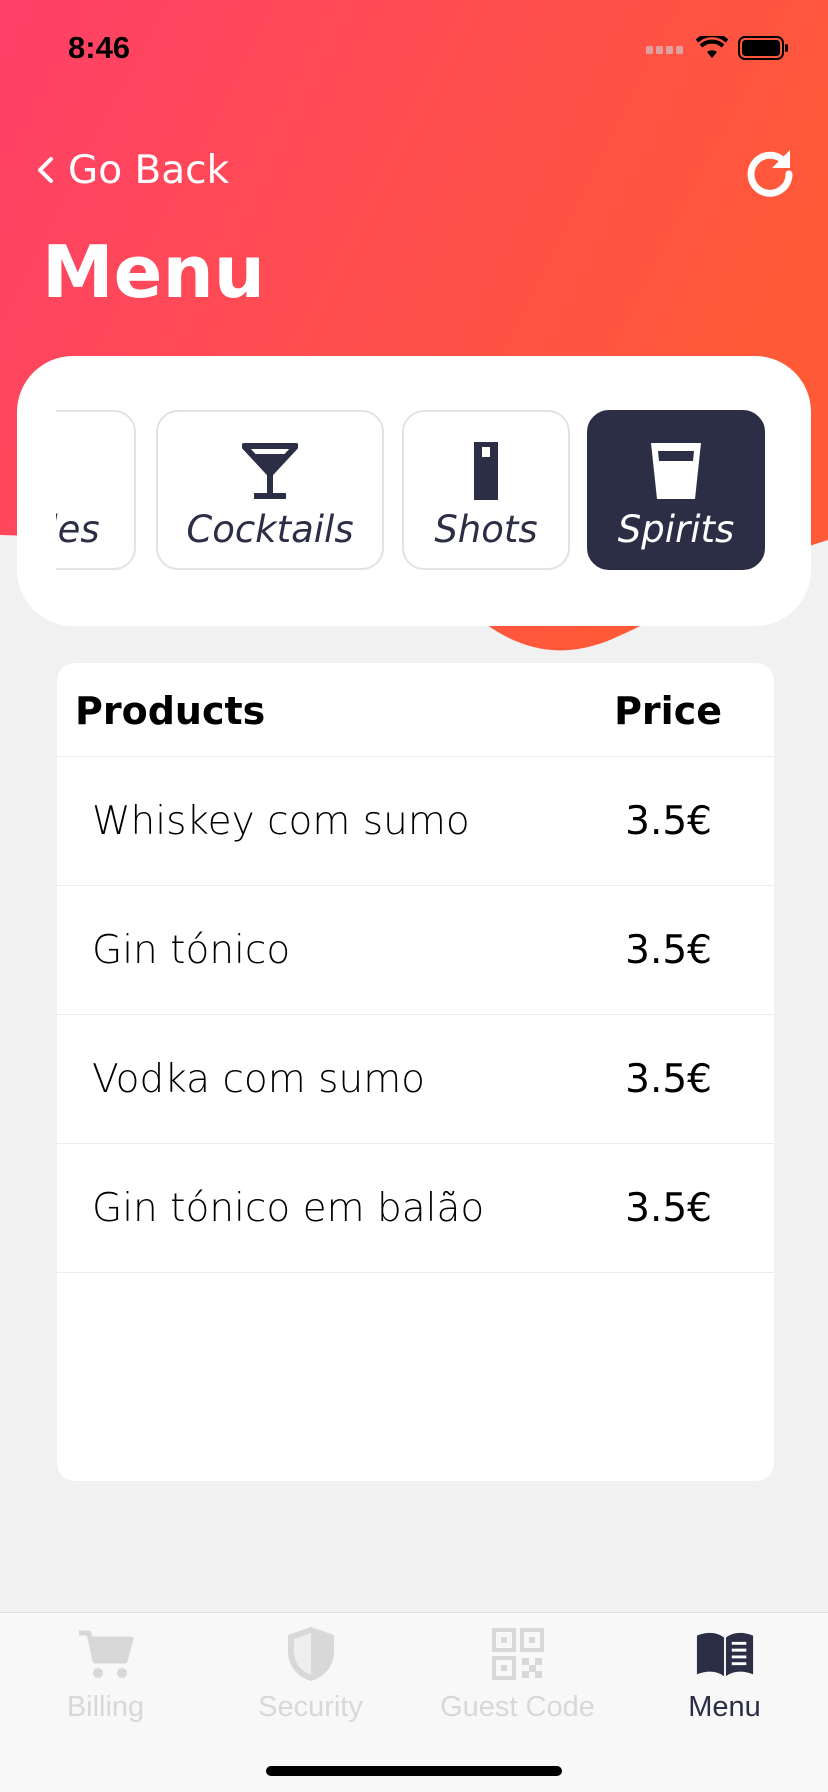 The width and height of the screenshot is (828, 1792). Describe the element at coordinates (725, 1654) in the screenshot. I see `book-icon` at that location.